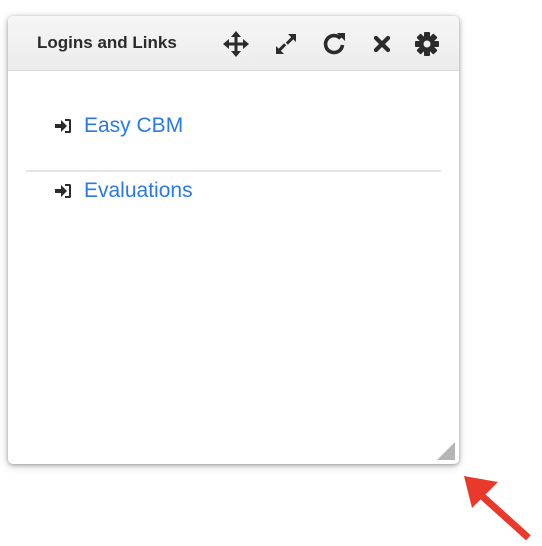  I want to click on link-evaluations: Evaluations, so click(123, 191).